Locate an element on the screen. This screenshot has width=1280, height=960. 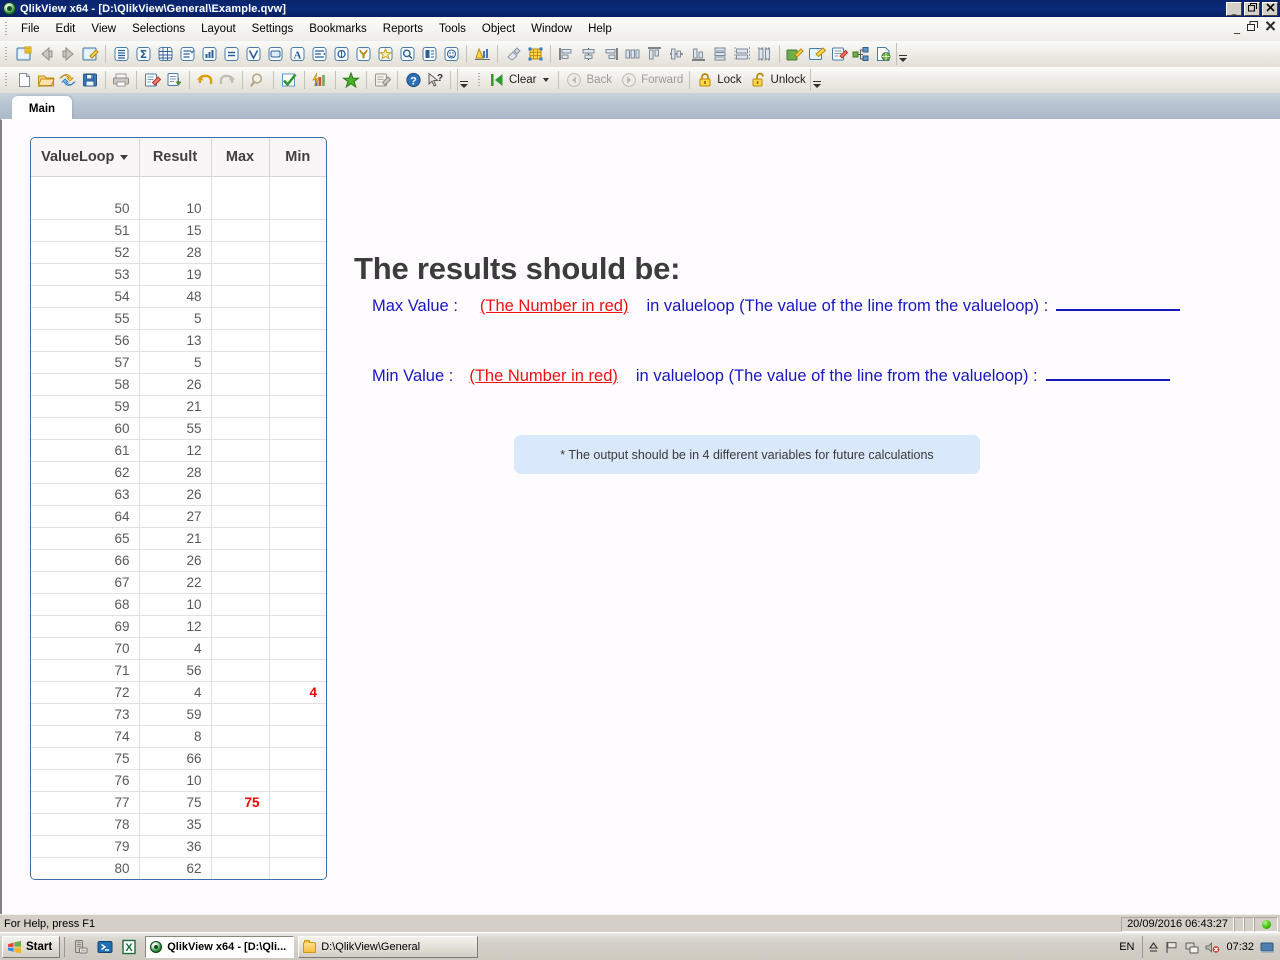
cell-valueloop: 69 is located at coordinates (85, 626).